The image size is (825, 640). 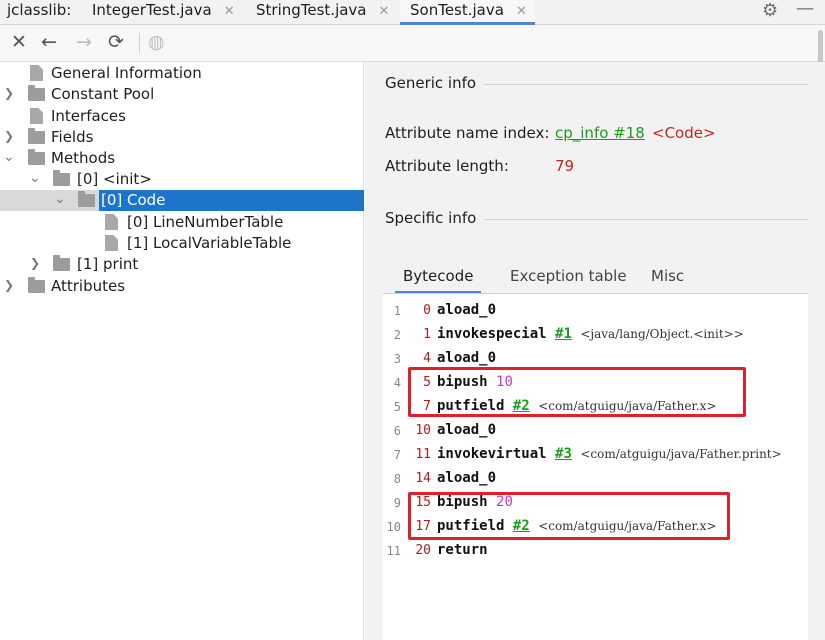 What do you see at coordinates (397, 455) in the screenshot?
I see `line-number: 7` at bounding box center [397, 455].